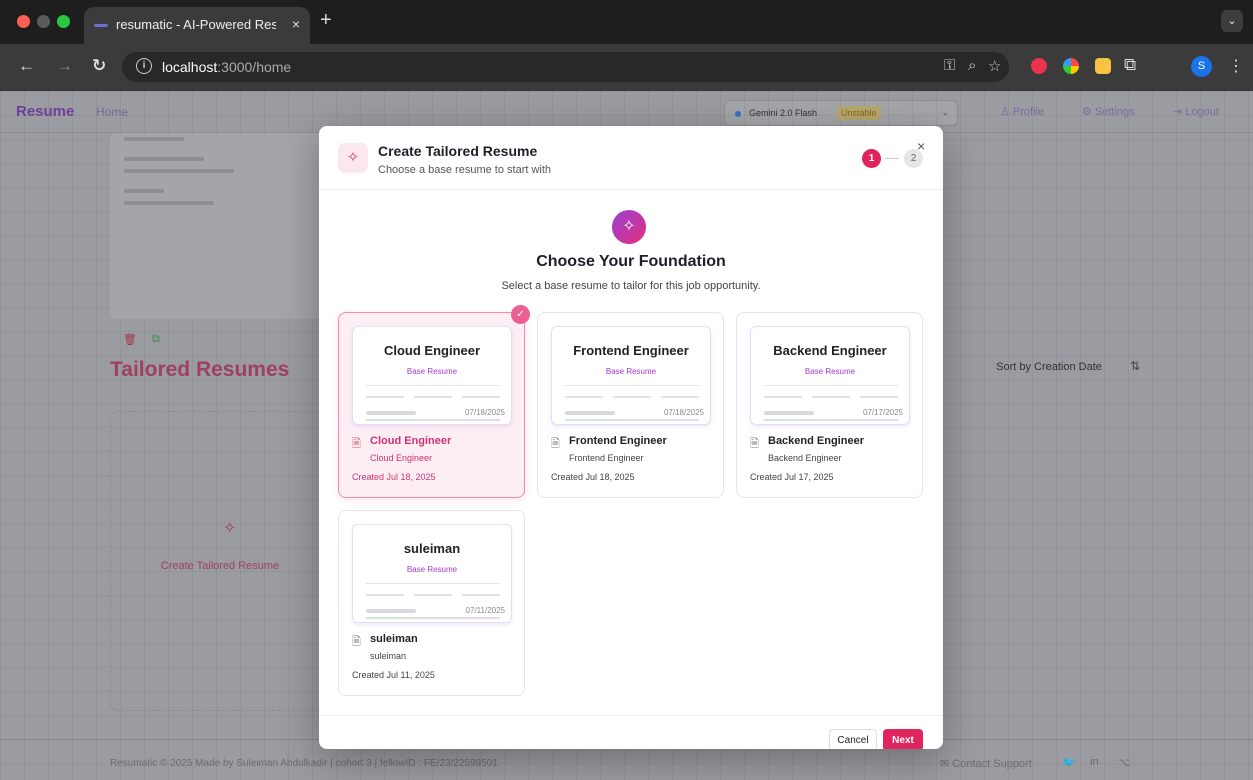 This screenshot has width=1253, height=780. What do you see at coordinates (972, 65) in the screenshot?
I see `zoom-icon: ⌕` at bounding box center [972, 65].